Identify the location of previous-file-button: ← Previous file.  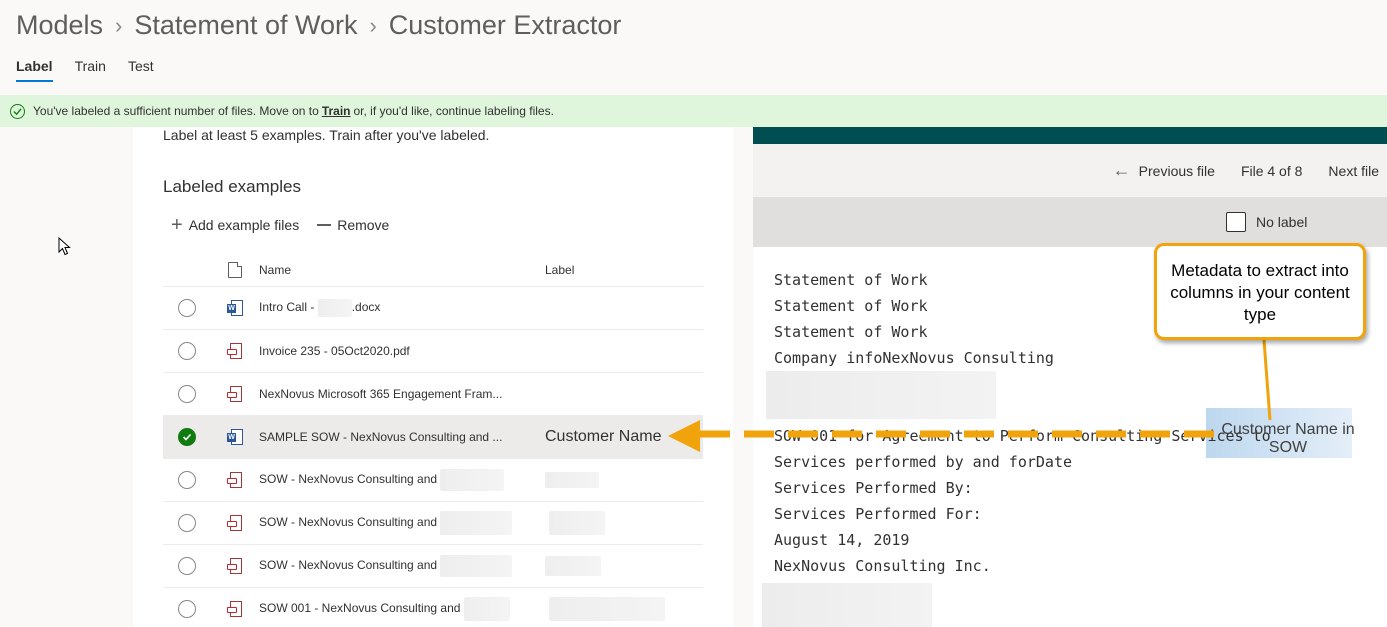
(1164, 170).